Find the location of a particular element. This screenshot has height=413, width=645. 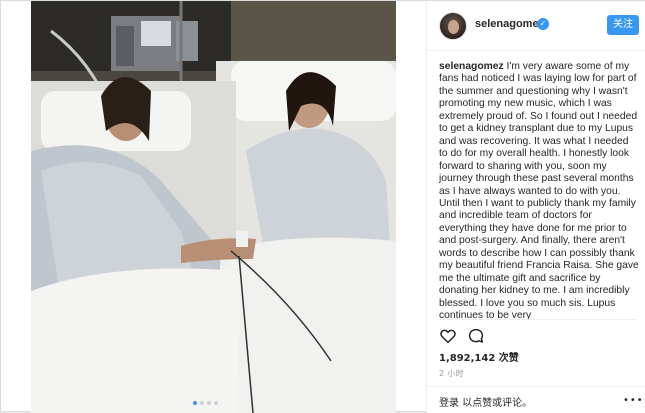

post-time: 2 小时 is located at coordinates (451, 373).